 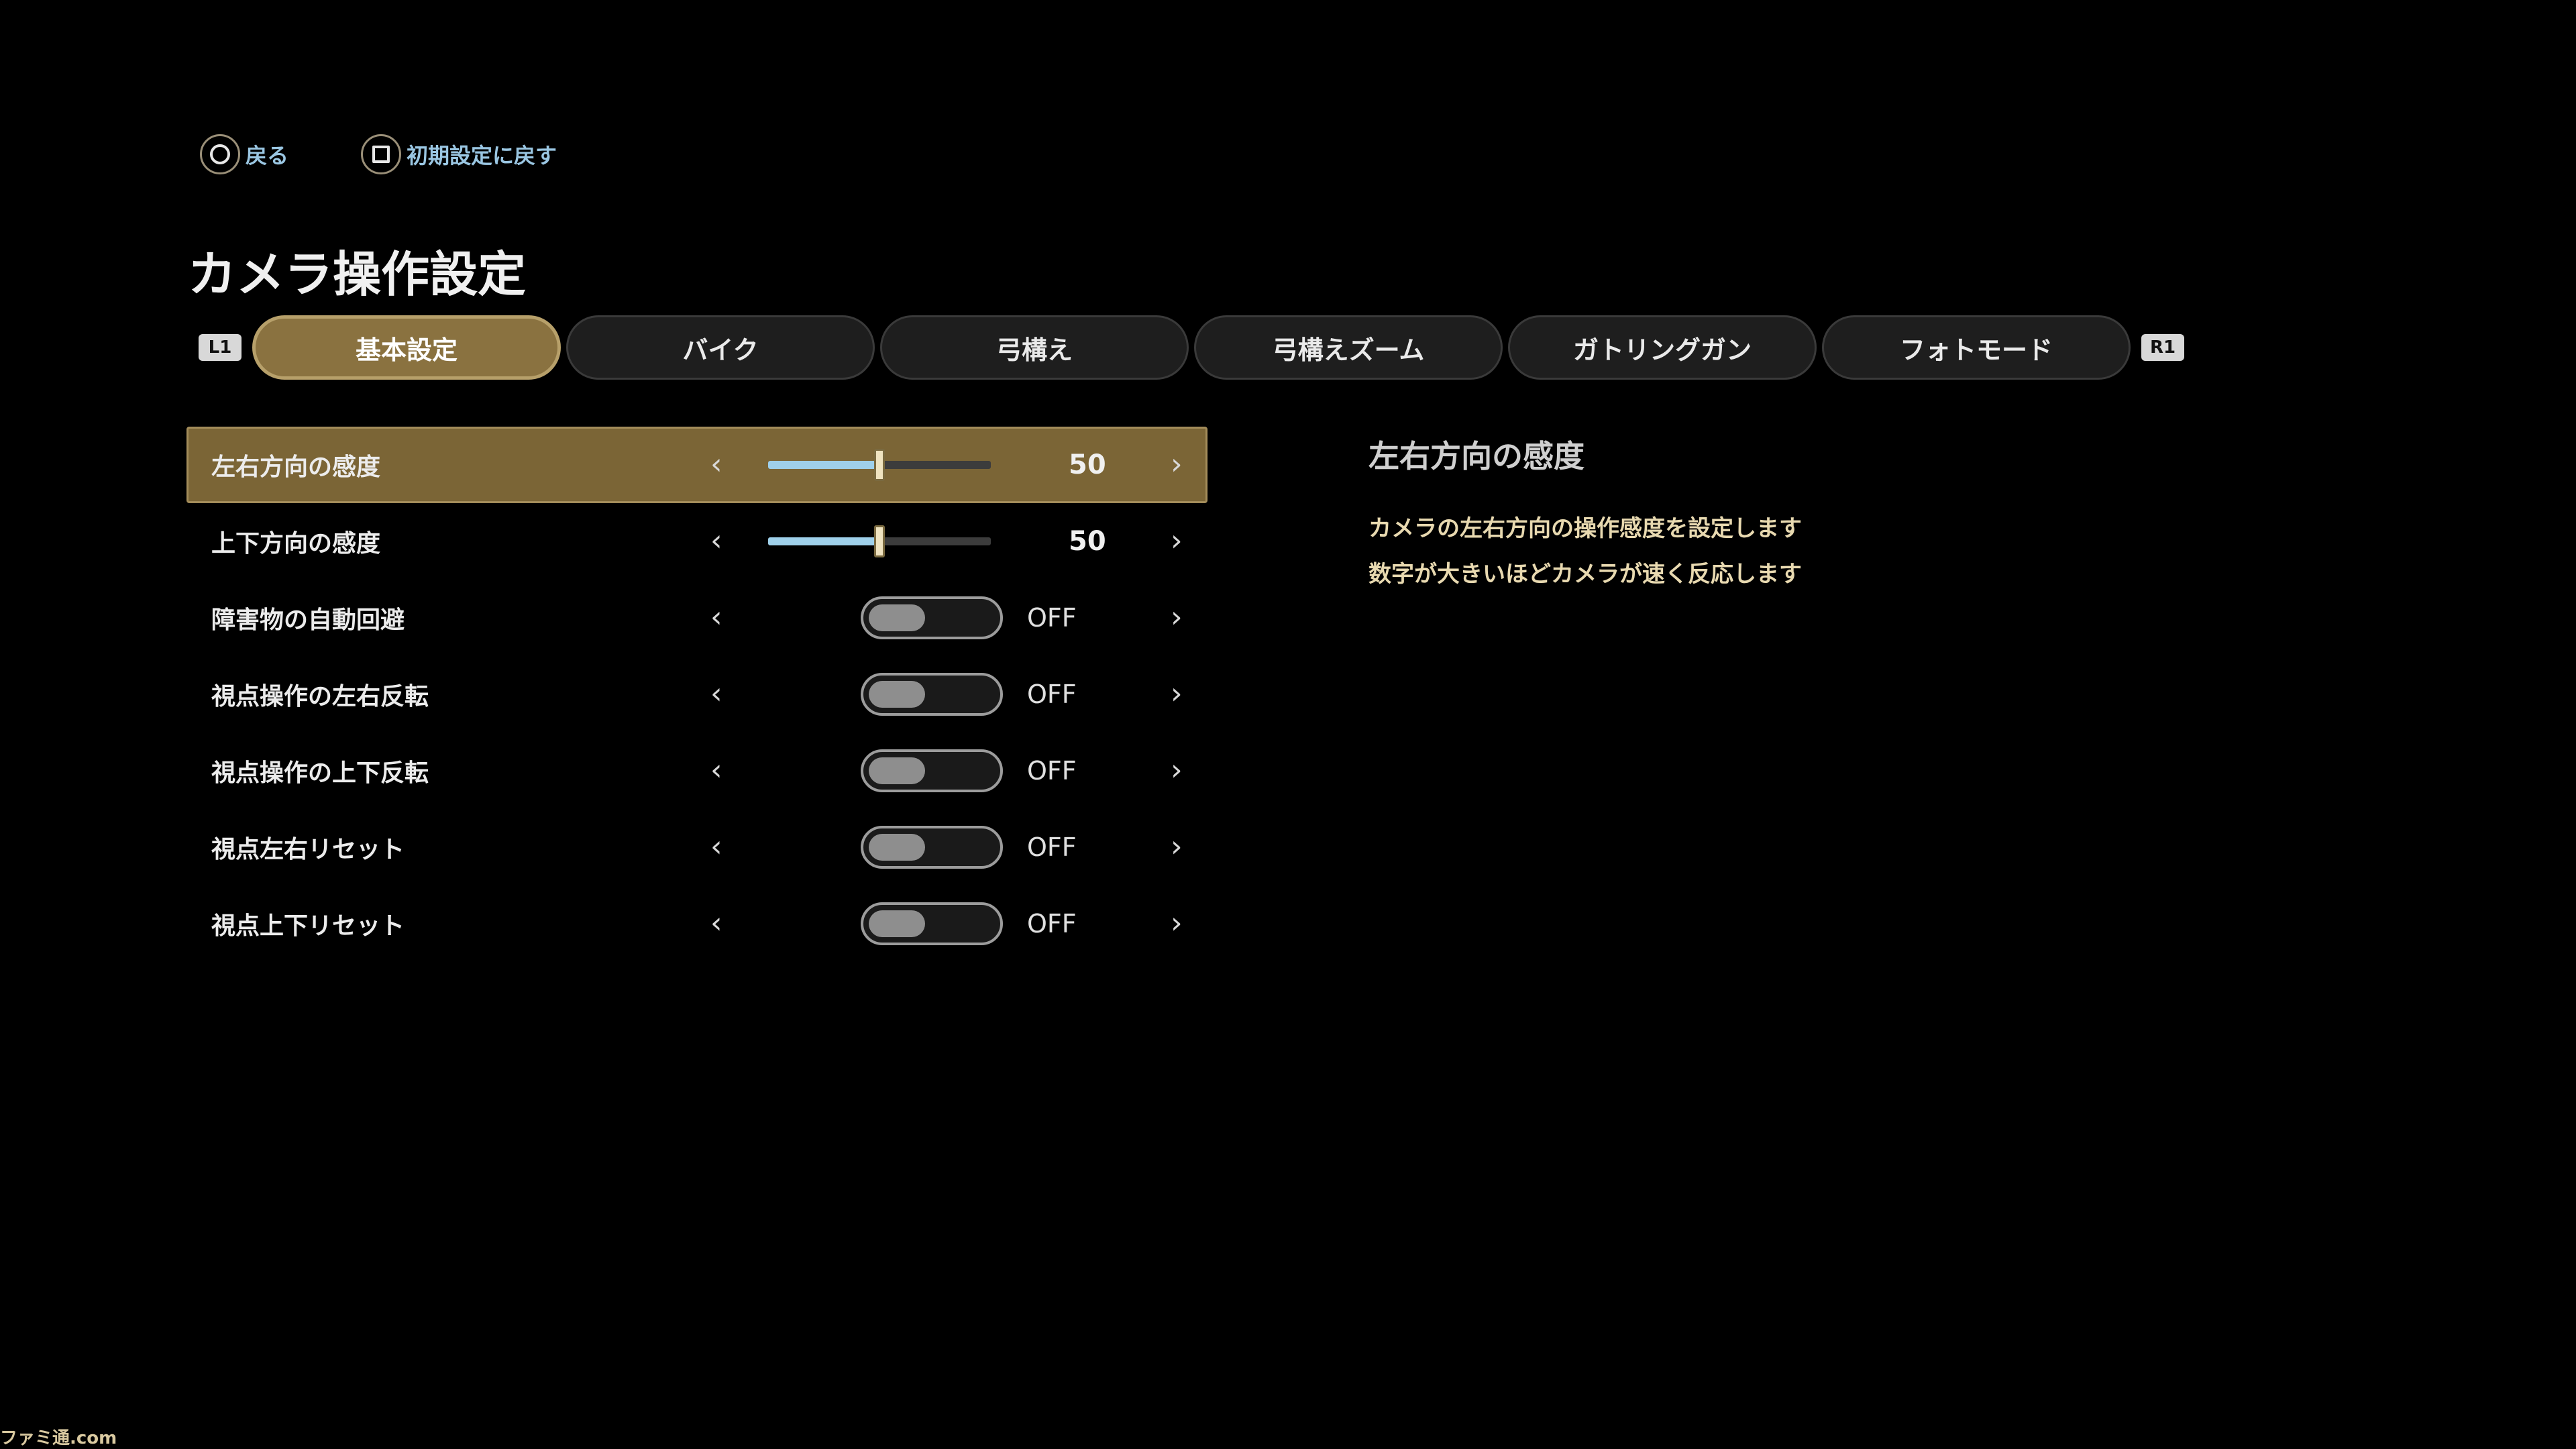 I want to click on setting-label: 左右方向の感度, so click(x=296, y=467).